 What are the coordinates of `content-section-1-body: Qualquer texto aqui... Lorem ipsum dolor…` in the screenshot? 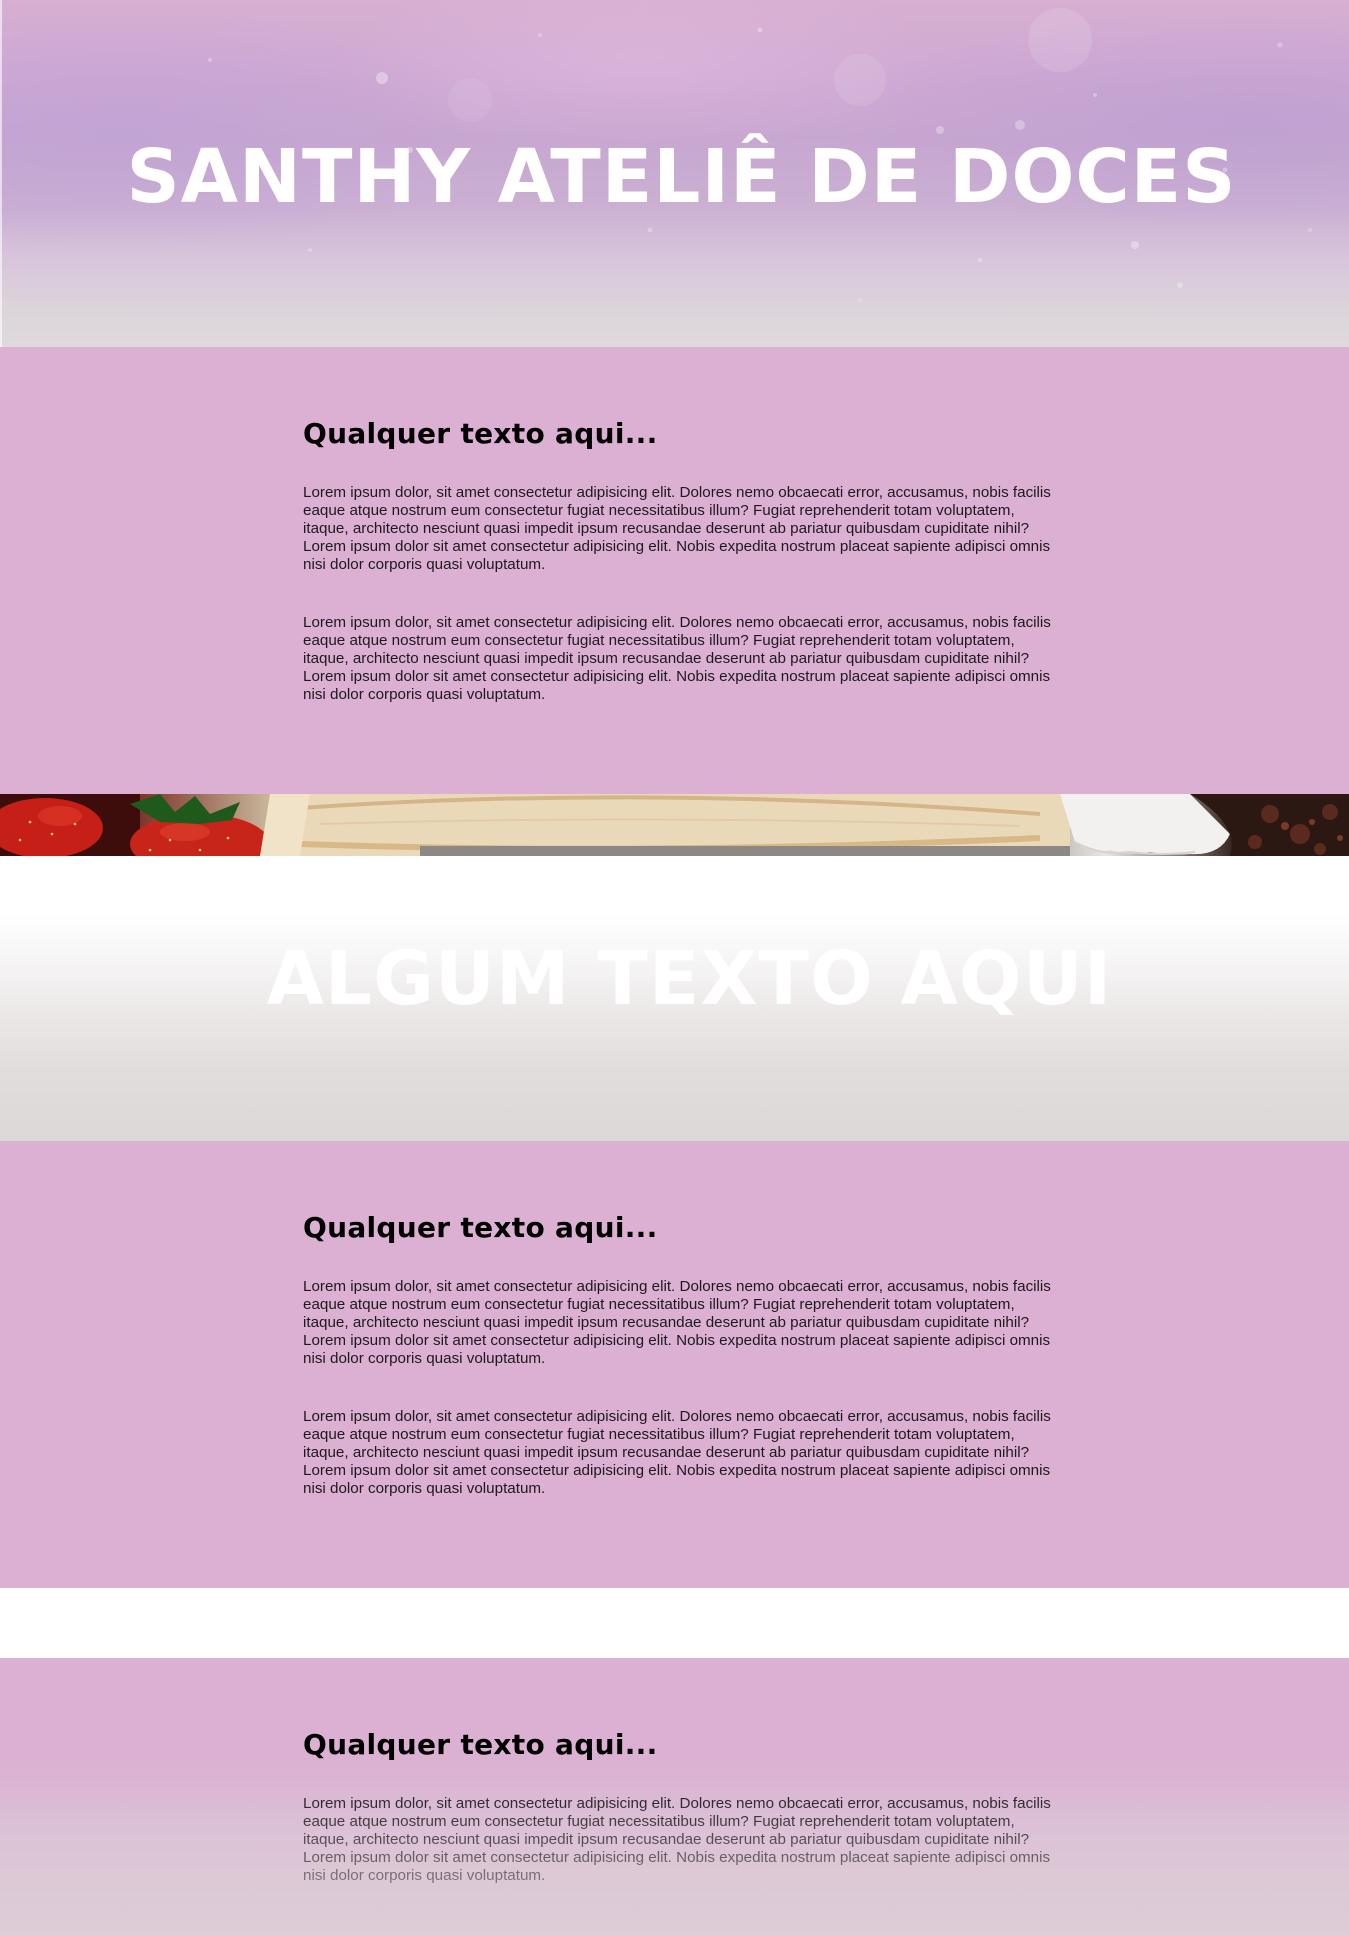 It's located at (678, 560).